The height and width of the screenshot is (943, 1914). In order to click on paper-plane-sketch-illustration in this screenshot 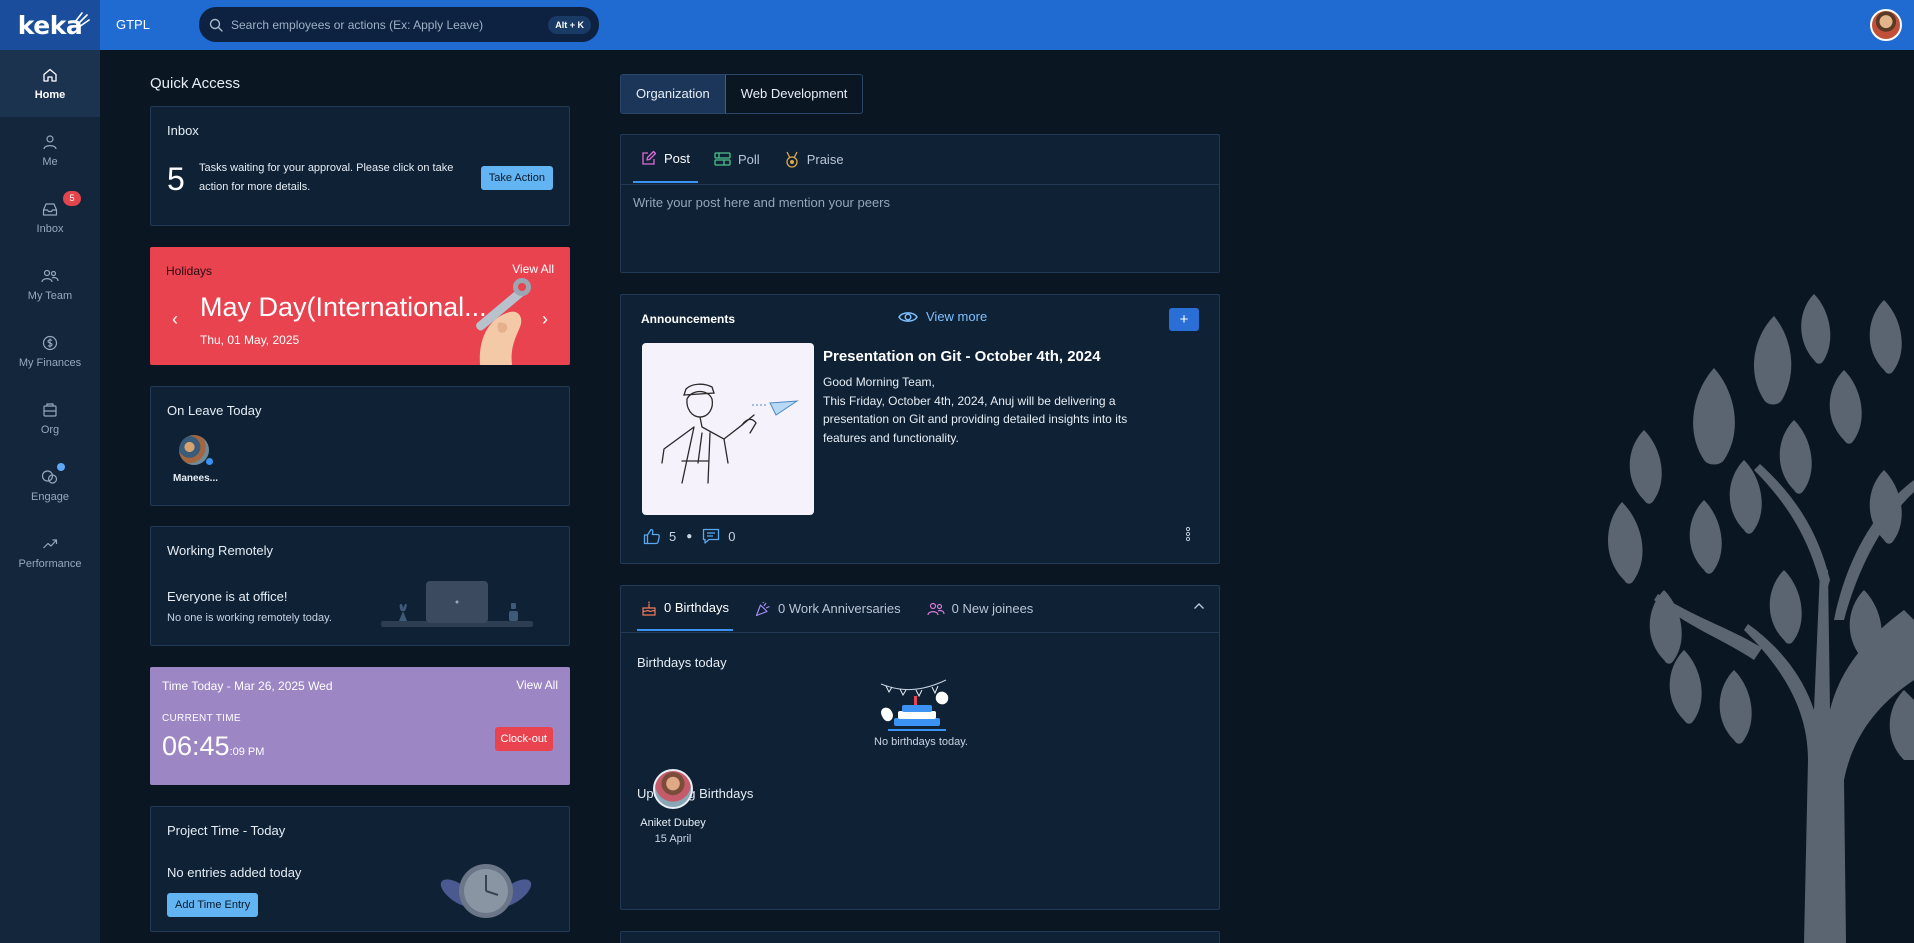, I will do `click(730, 433)`.